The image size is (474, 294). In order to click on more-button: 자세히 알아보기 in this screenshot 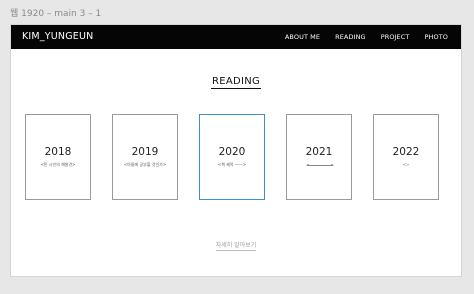, I will do `click(236, 245)`.